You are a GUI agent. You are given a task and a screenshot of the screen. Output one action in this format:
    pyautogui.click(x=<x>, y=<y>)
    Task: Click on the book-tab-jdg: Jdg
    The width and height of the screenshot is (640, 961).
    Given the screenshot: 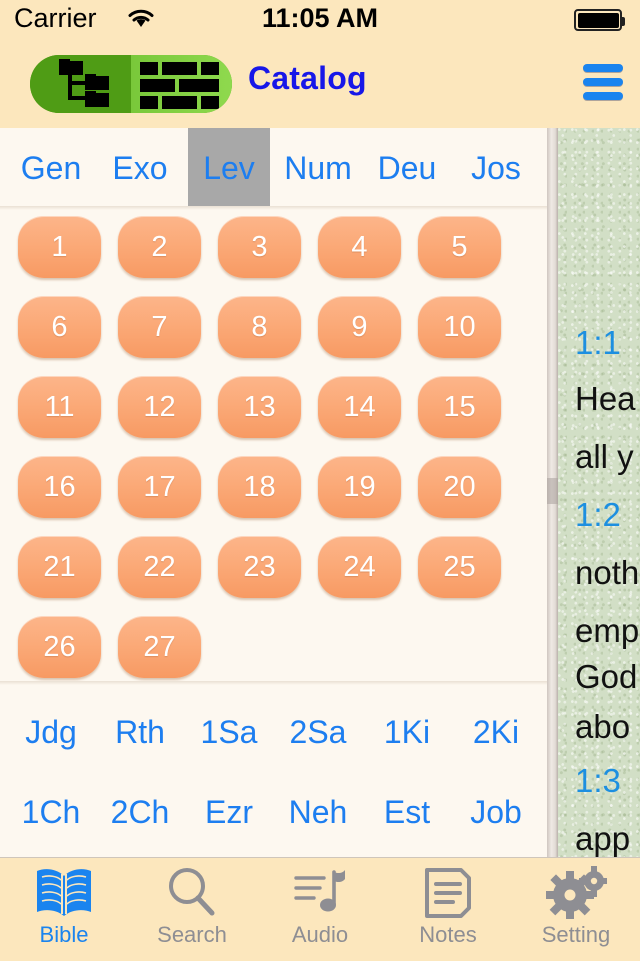 What is the action you would take?
    pyautogui.click(x=51, y=732)
    